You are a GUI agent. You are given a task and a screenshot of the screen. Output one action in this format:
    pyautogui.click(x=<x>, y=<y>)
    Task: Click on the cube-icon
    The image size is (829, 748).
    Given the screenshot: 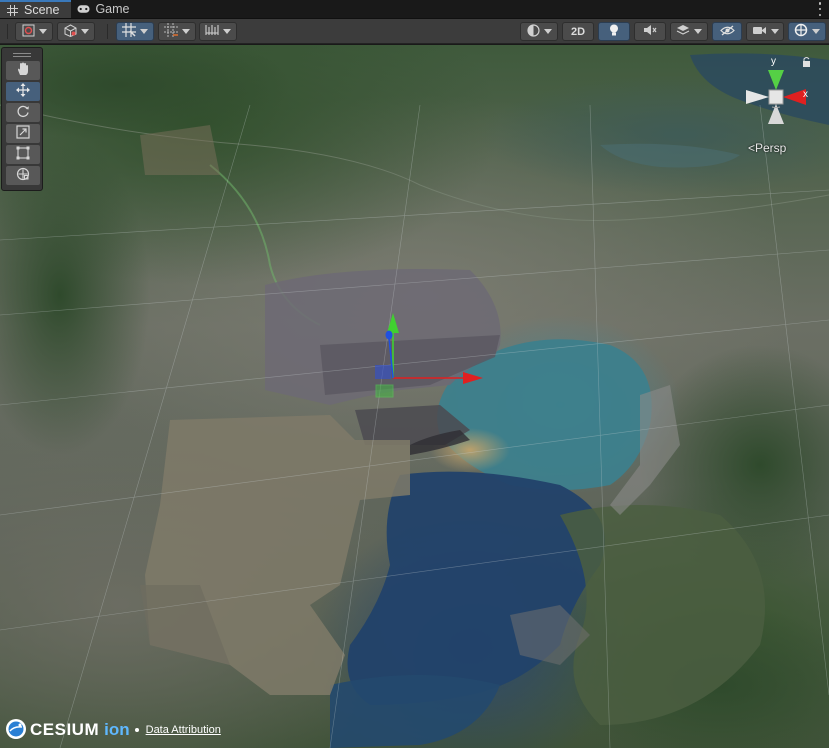 What is the action you would take?
    pyautogui.click(x=70, y=31)
    